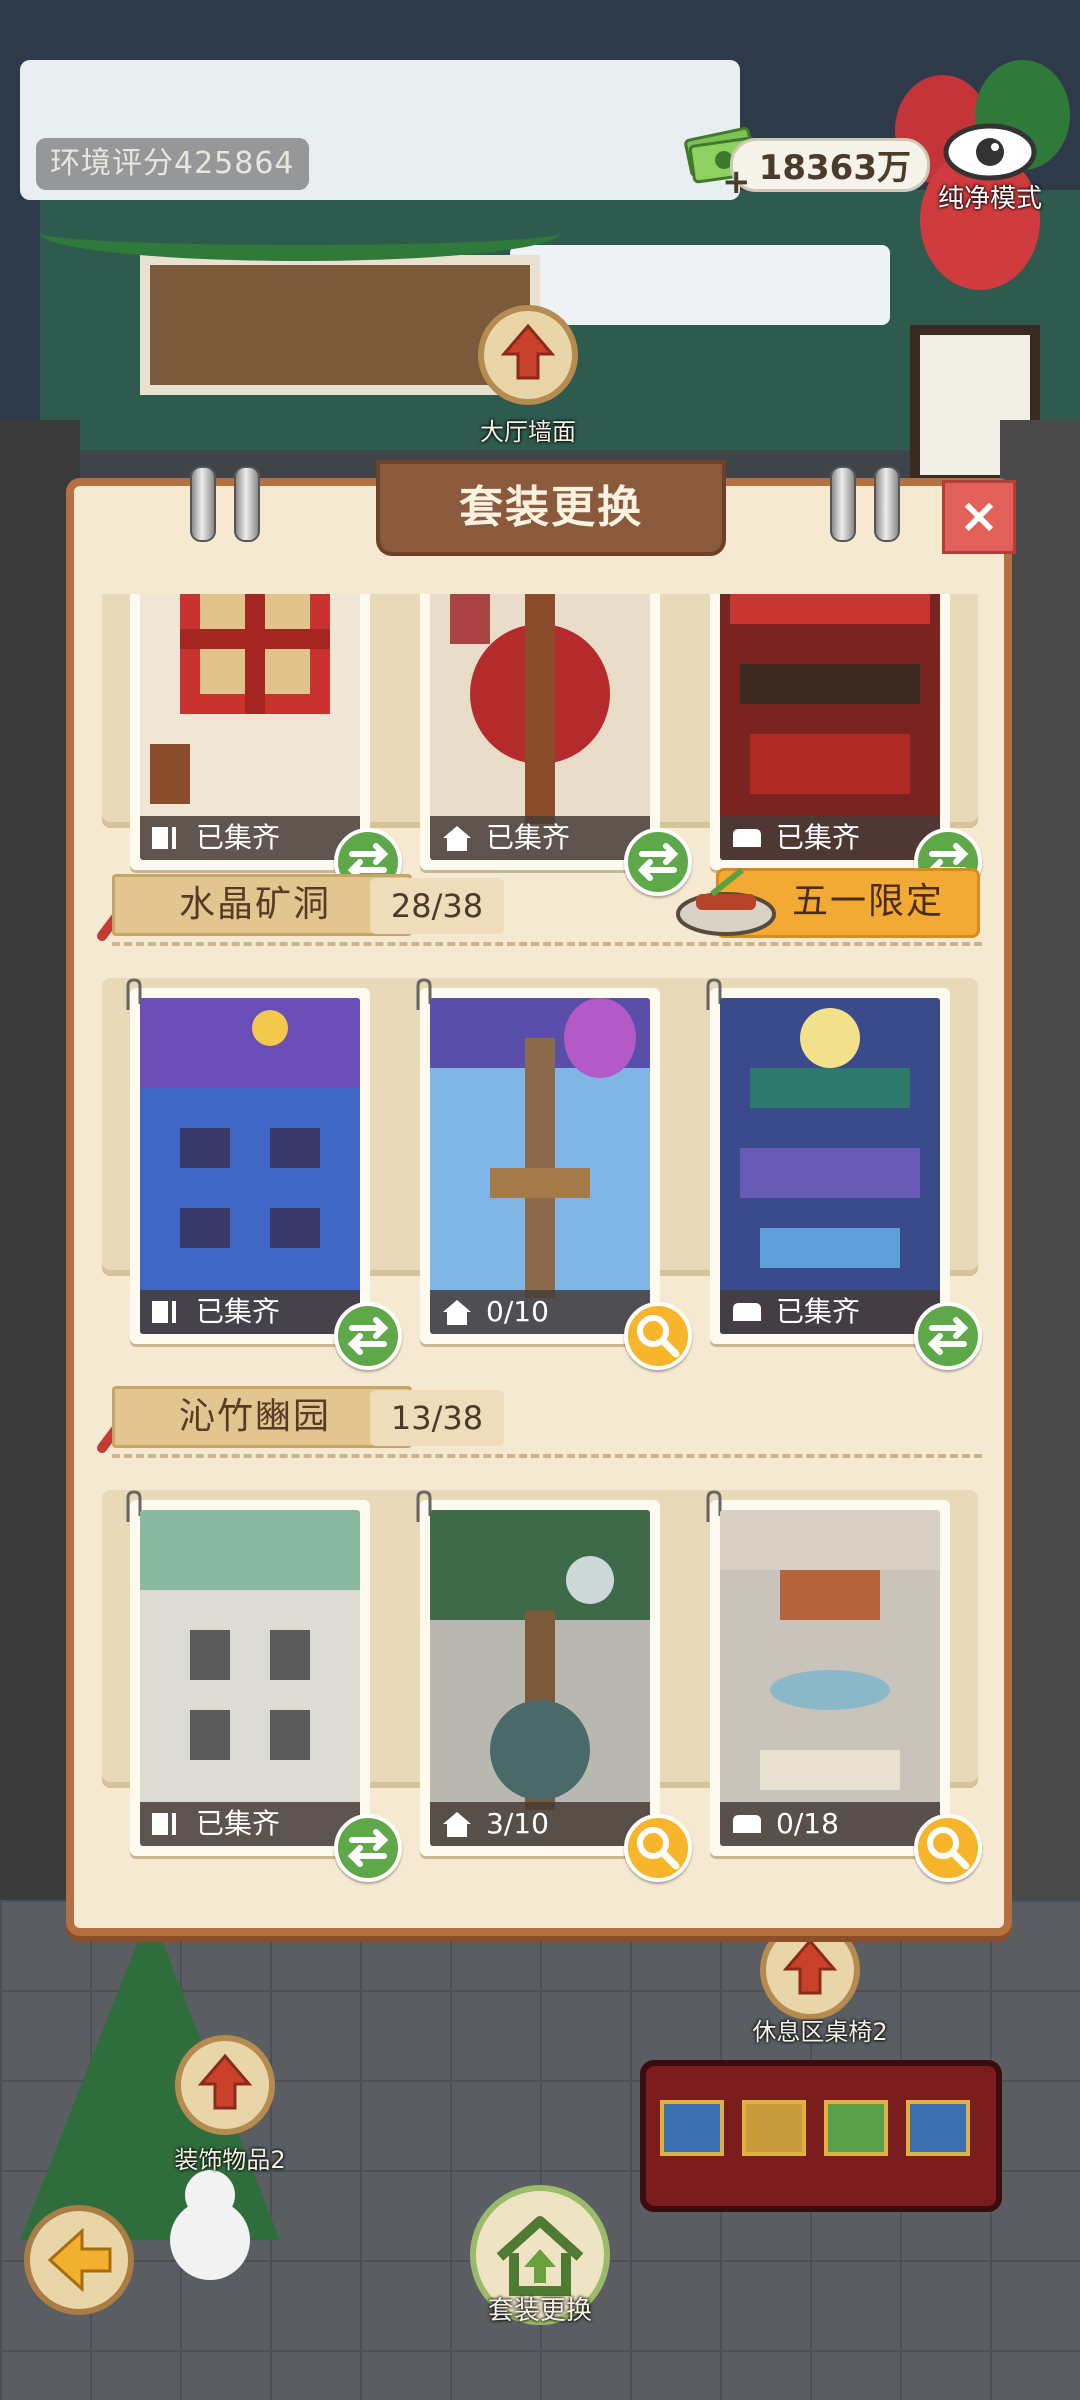  What do you see at coordinates (340, 325) in the screenshot?
I see `restaurant-window` at bounding box center [340, 325].